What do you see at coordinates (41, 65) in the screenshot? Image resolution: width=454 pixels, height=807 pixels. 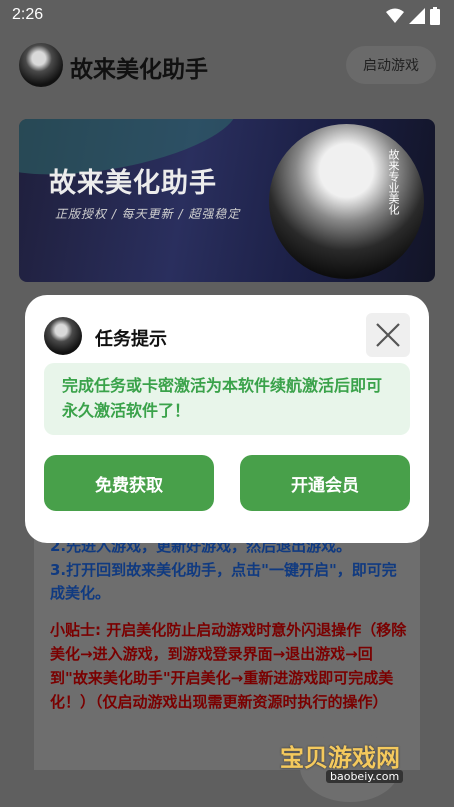 I see `app-avatar` at bounding box center [41, 65].